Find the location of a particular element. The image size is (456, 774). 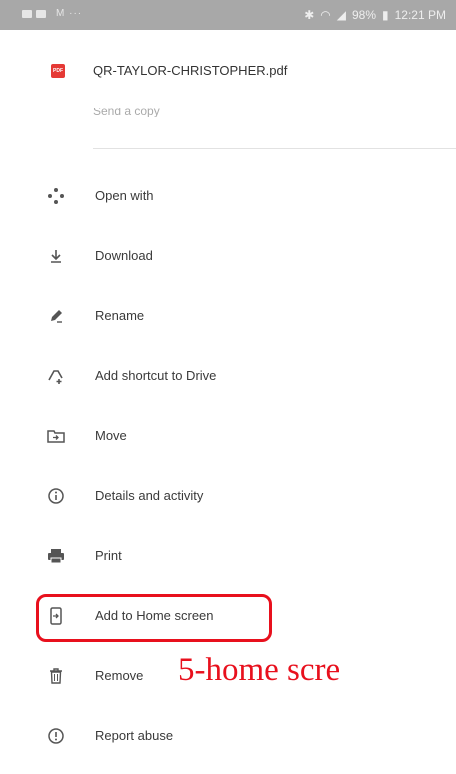

wifi-icon: ◠ is located at coordinates (325, 15).